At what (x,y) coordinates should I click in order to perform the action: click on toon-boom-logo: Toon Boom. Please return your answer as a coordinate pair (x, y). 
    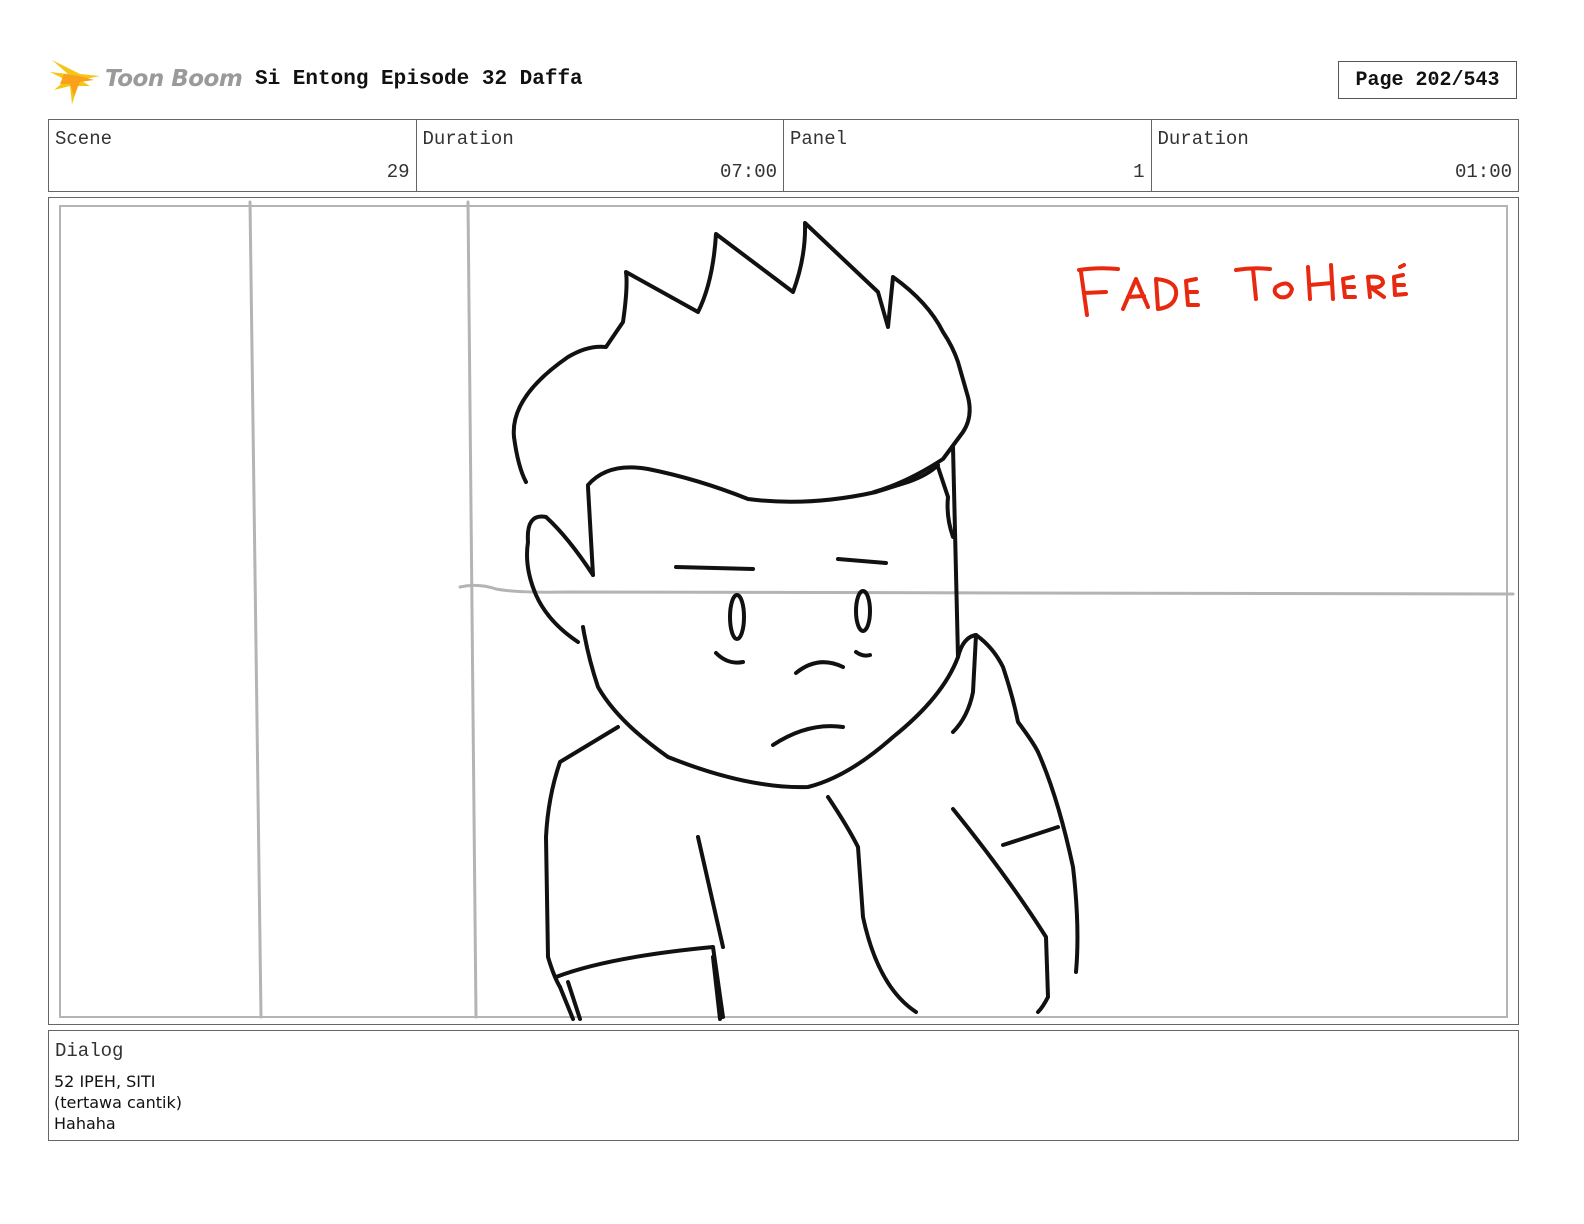
    Looking at the image, I should click on (146, 82).